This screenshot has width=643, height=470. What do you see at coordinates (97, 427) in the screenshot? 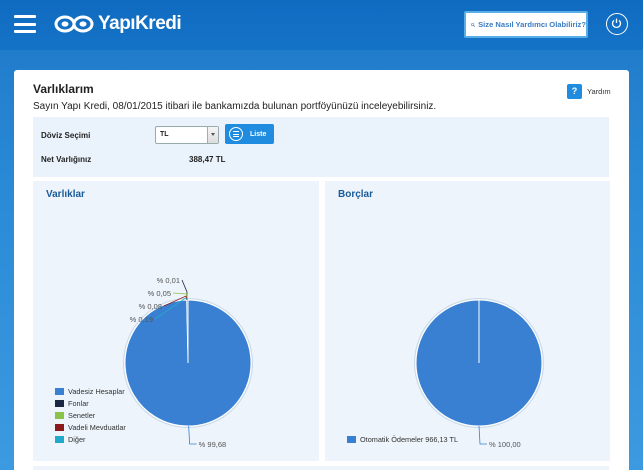
I see `legend-label: Vadeli Mevduatlar` at bounding box center [97, 427].